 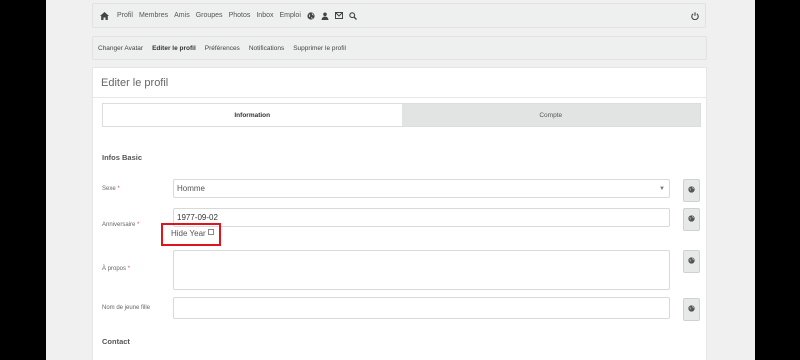 What do you see at coordinates (222, 48) in the screenshot?
I see `subnav-preferences: Préférences` at bounding box center [222, 48].